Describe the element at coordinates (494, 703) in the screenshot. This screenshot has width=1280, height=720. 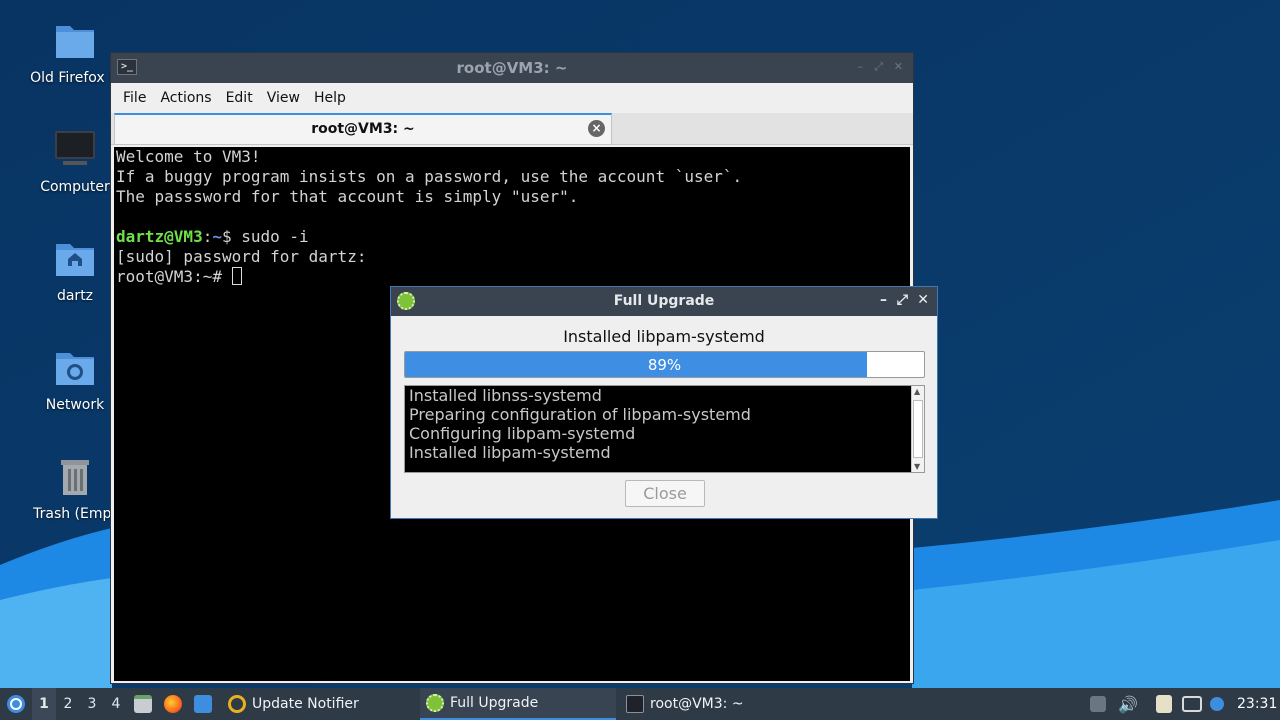
I see `task-label: Full Upgrade` at that location.